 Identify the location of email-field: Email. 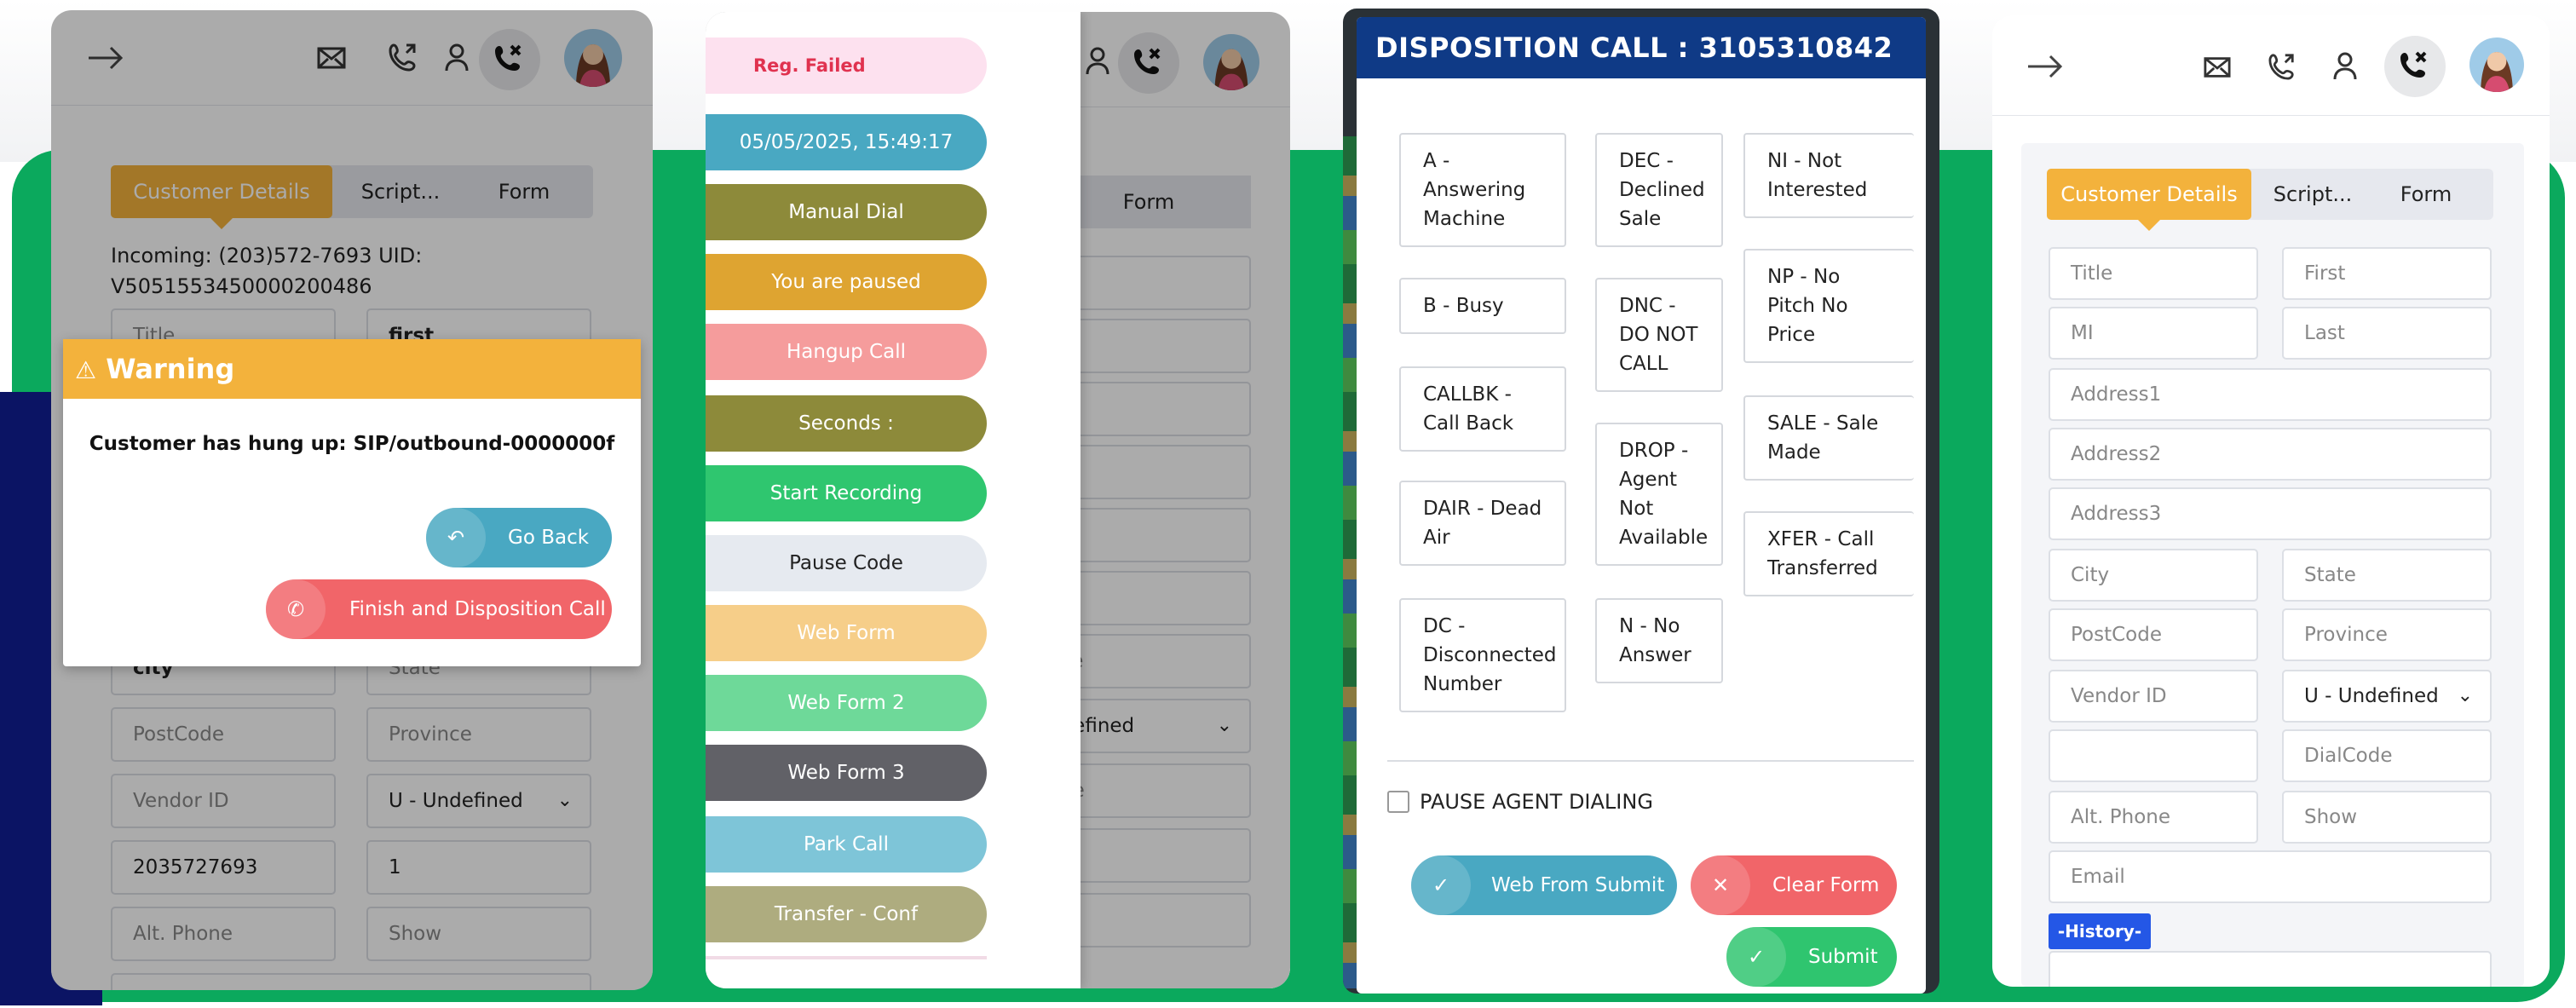
(2270, 876).